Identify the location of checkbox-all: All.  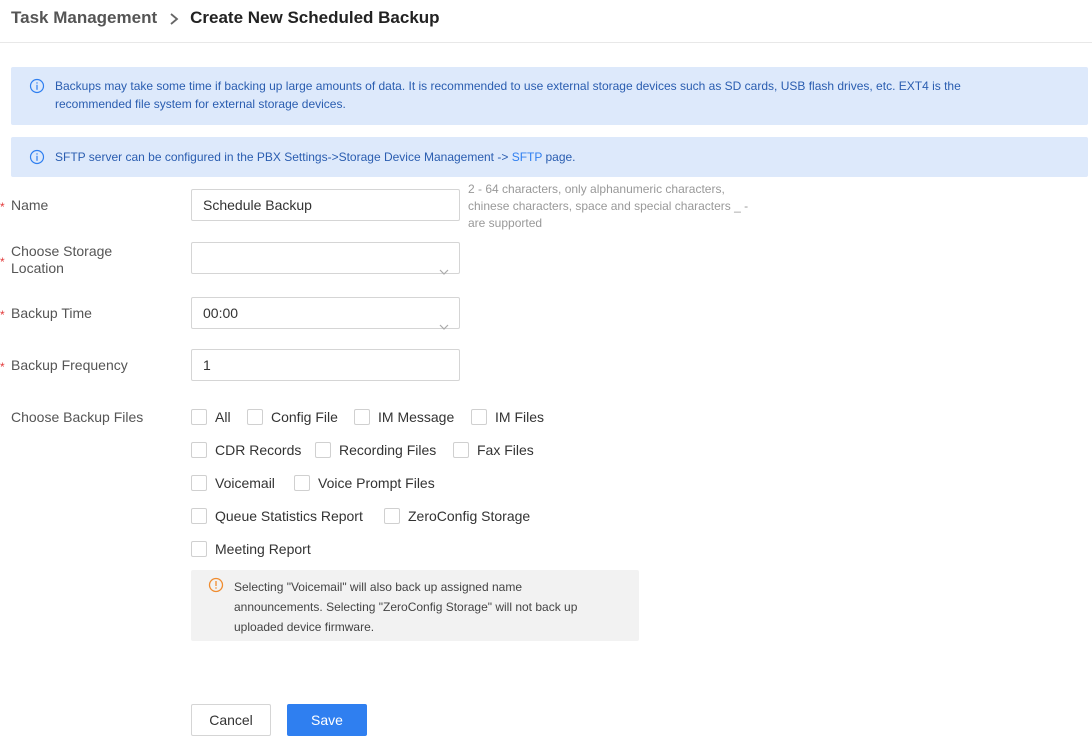
(211, 417).